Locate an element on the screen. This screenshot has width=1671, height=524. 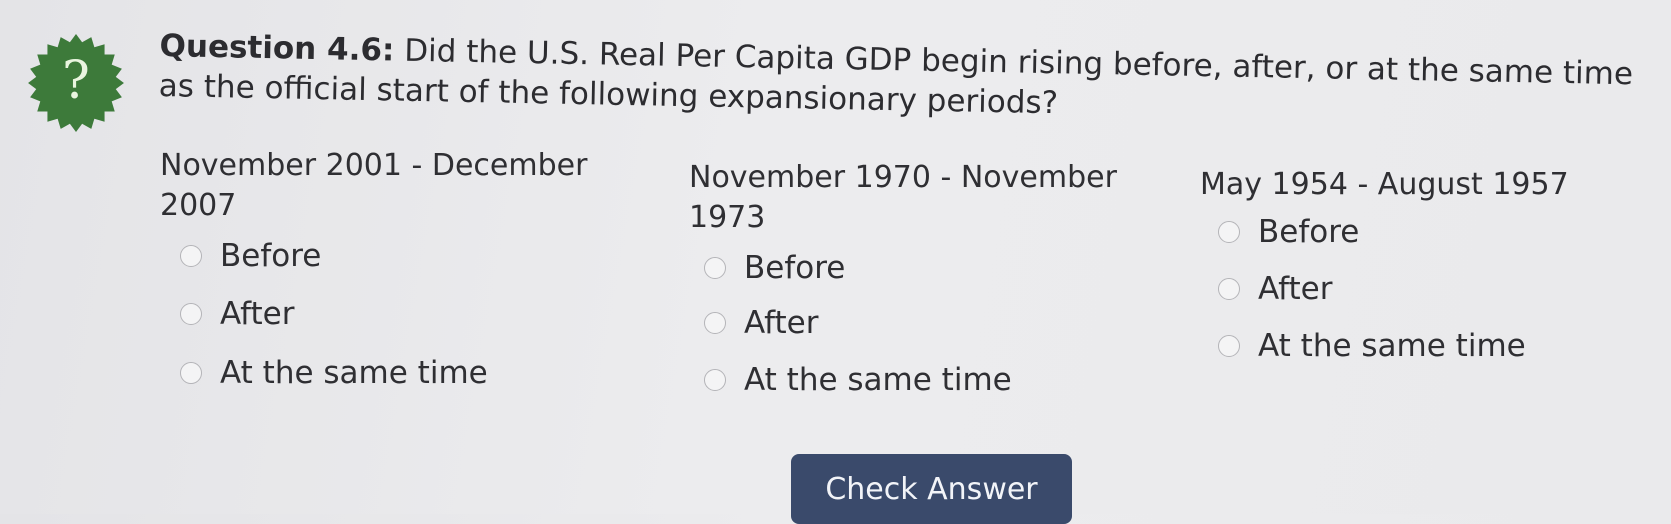
question-number: Question 4.6: is located at coordinates (277, 48).